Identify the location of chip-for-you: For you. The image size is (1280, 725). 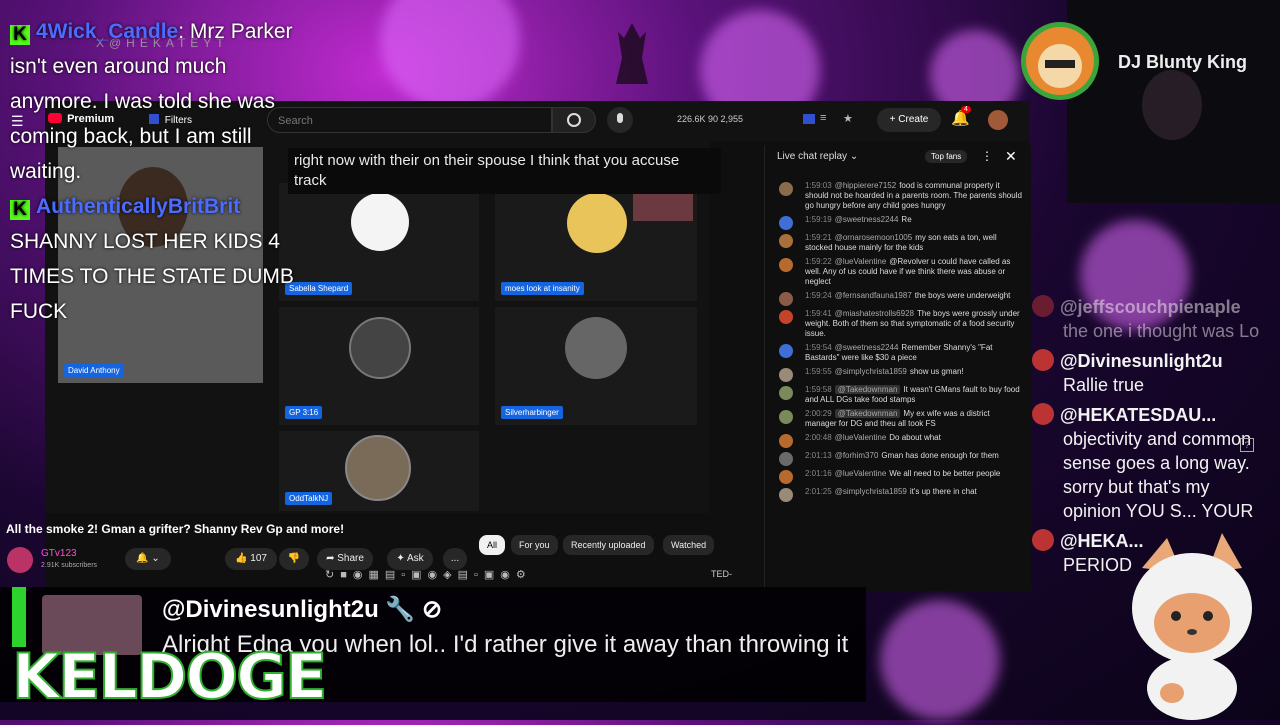
(534, 545).